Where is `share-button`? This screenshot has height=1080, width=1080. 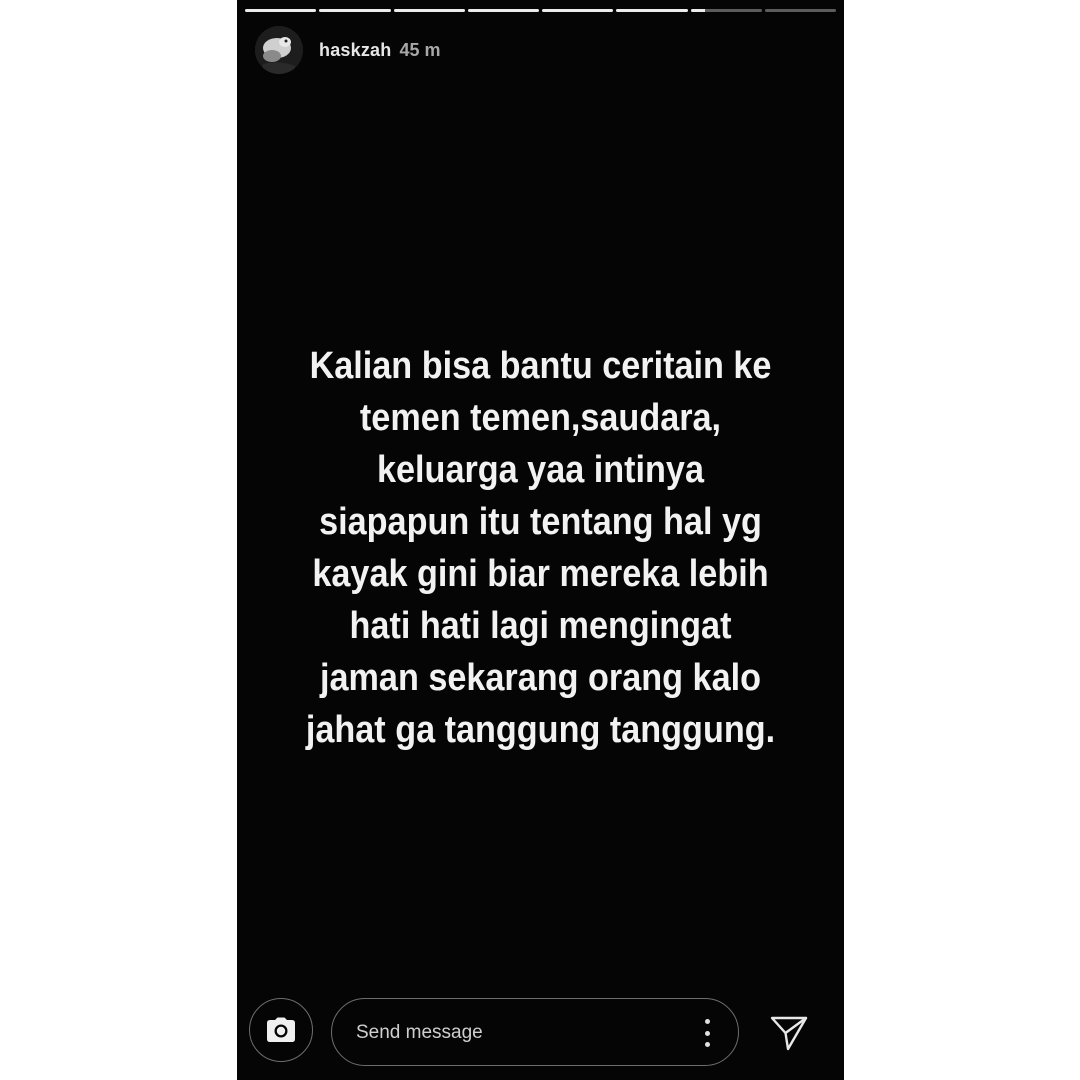
share-button is located at coordinates (789, 1033).